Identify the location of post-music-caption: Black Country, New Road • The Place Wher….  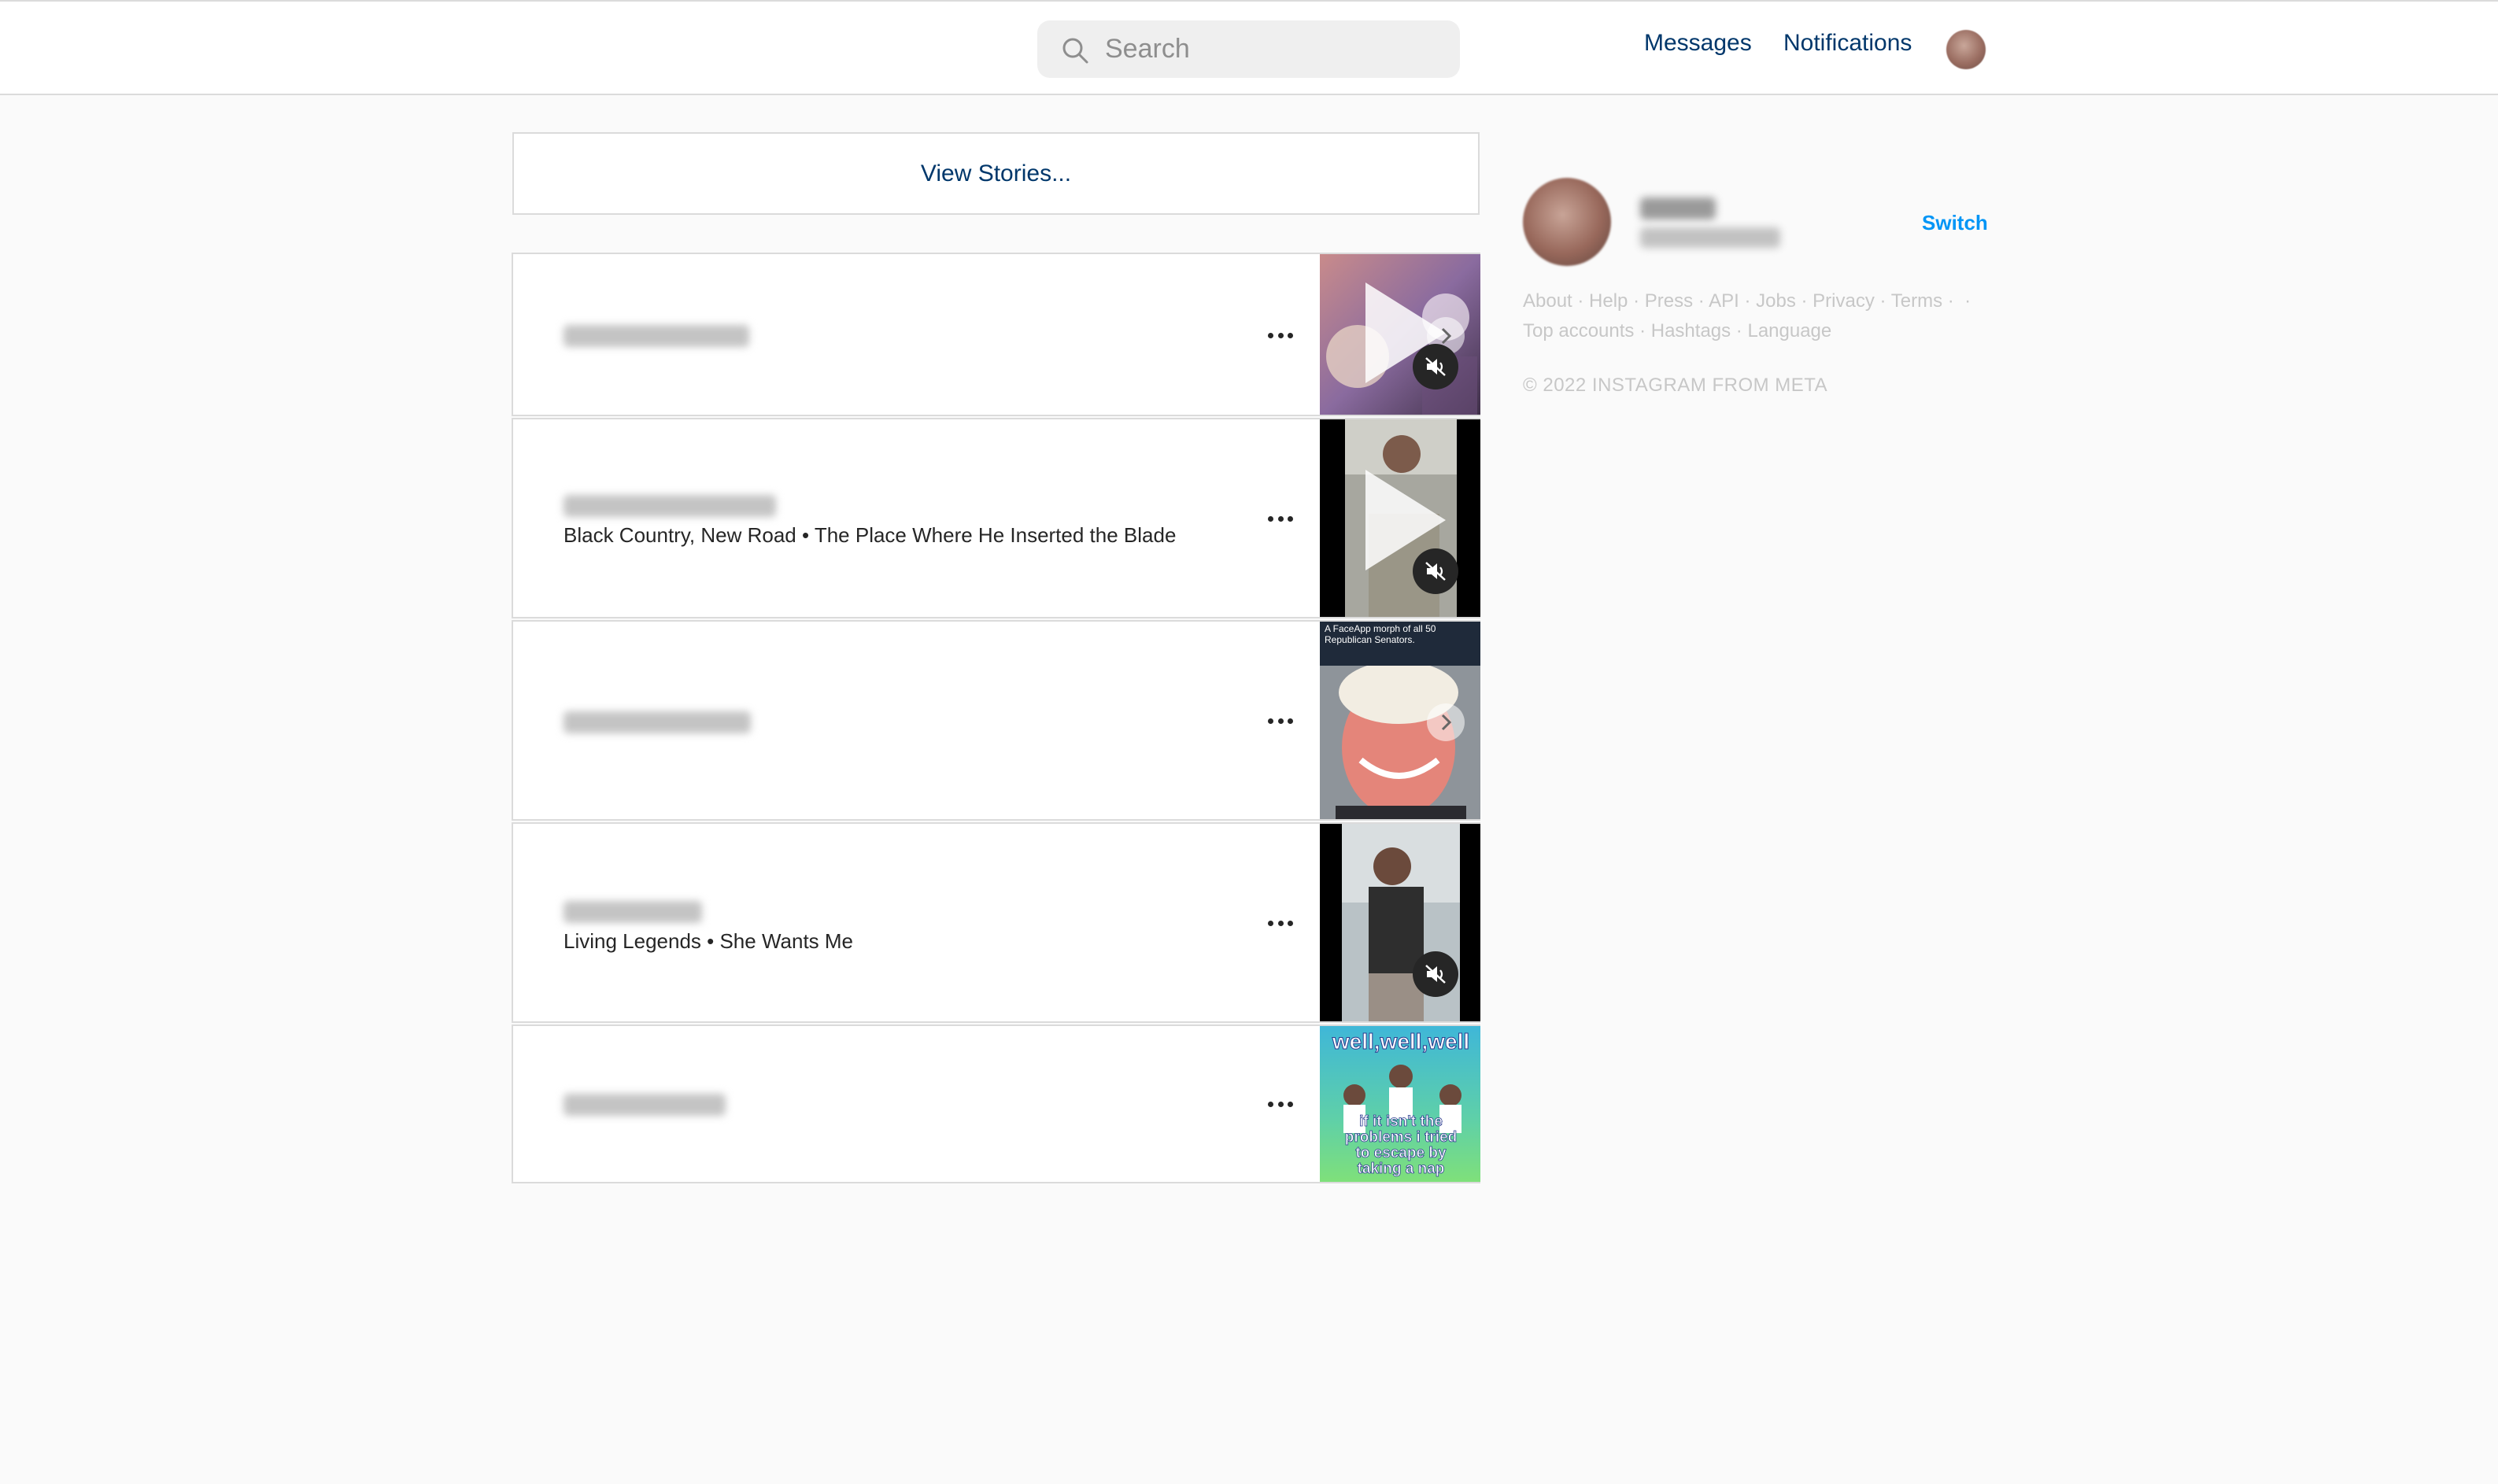
(870, 535).